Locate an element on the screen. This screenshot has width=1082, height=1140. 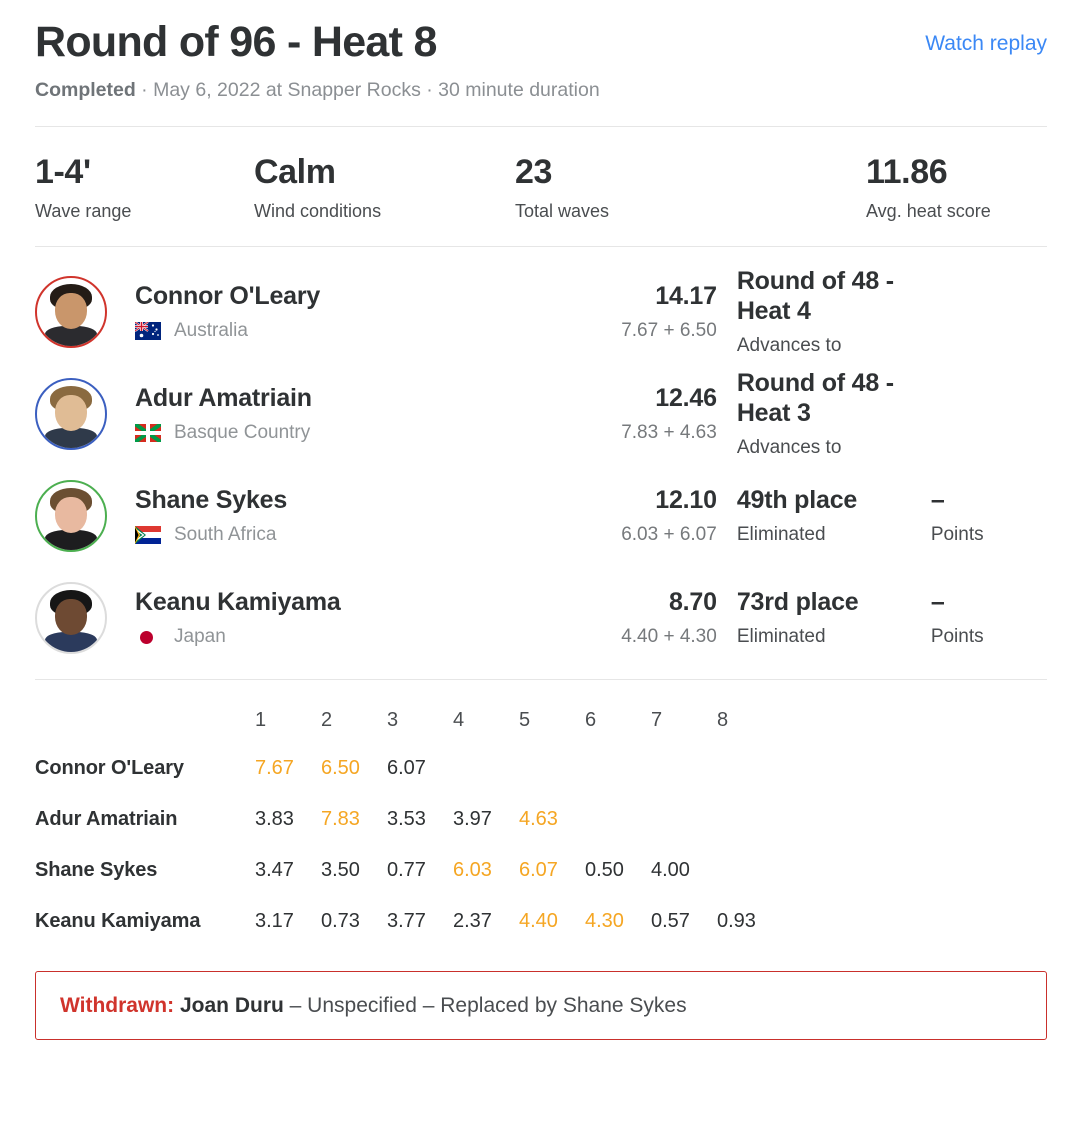
page-title: Round of 96 - Heat 8 is located at coordinates (236, 42).